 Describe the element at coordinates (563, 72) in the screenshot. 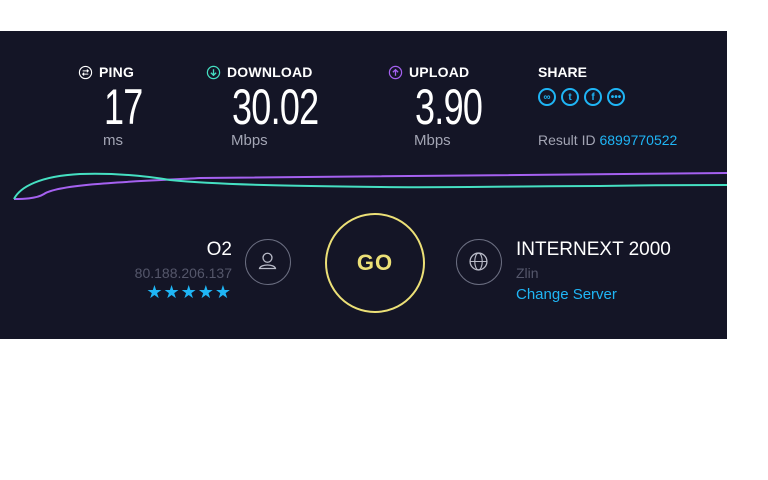

I see `share-label: SHARE` at that location.